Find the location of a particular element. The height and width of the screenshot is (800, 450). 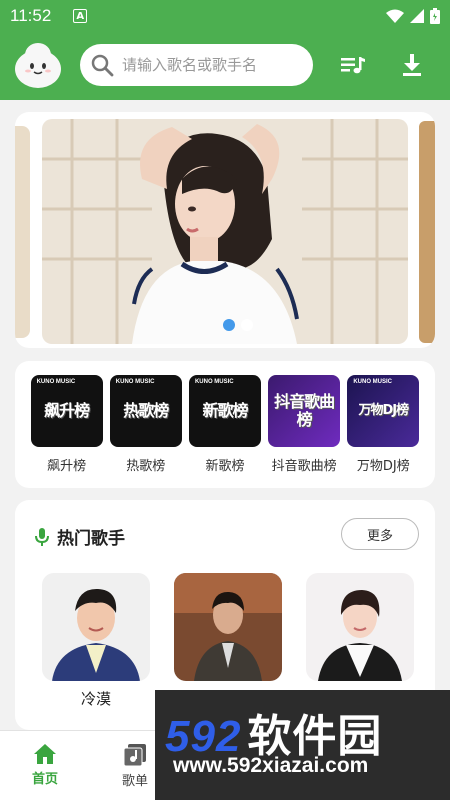

banner-next-peek is located at coordinates (427, 232).